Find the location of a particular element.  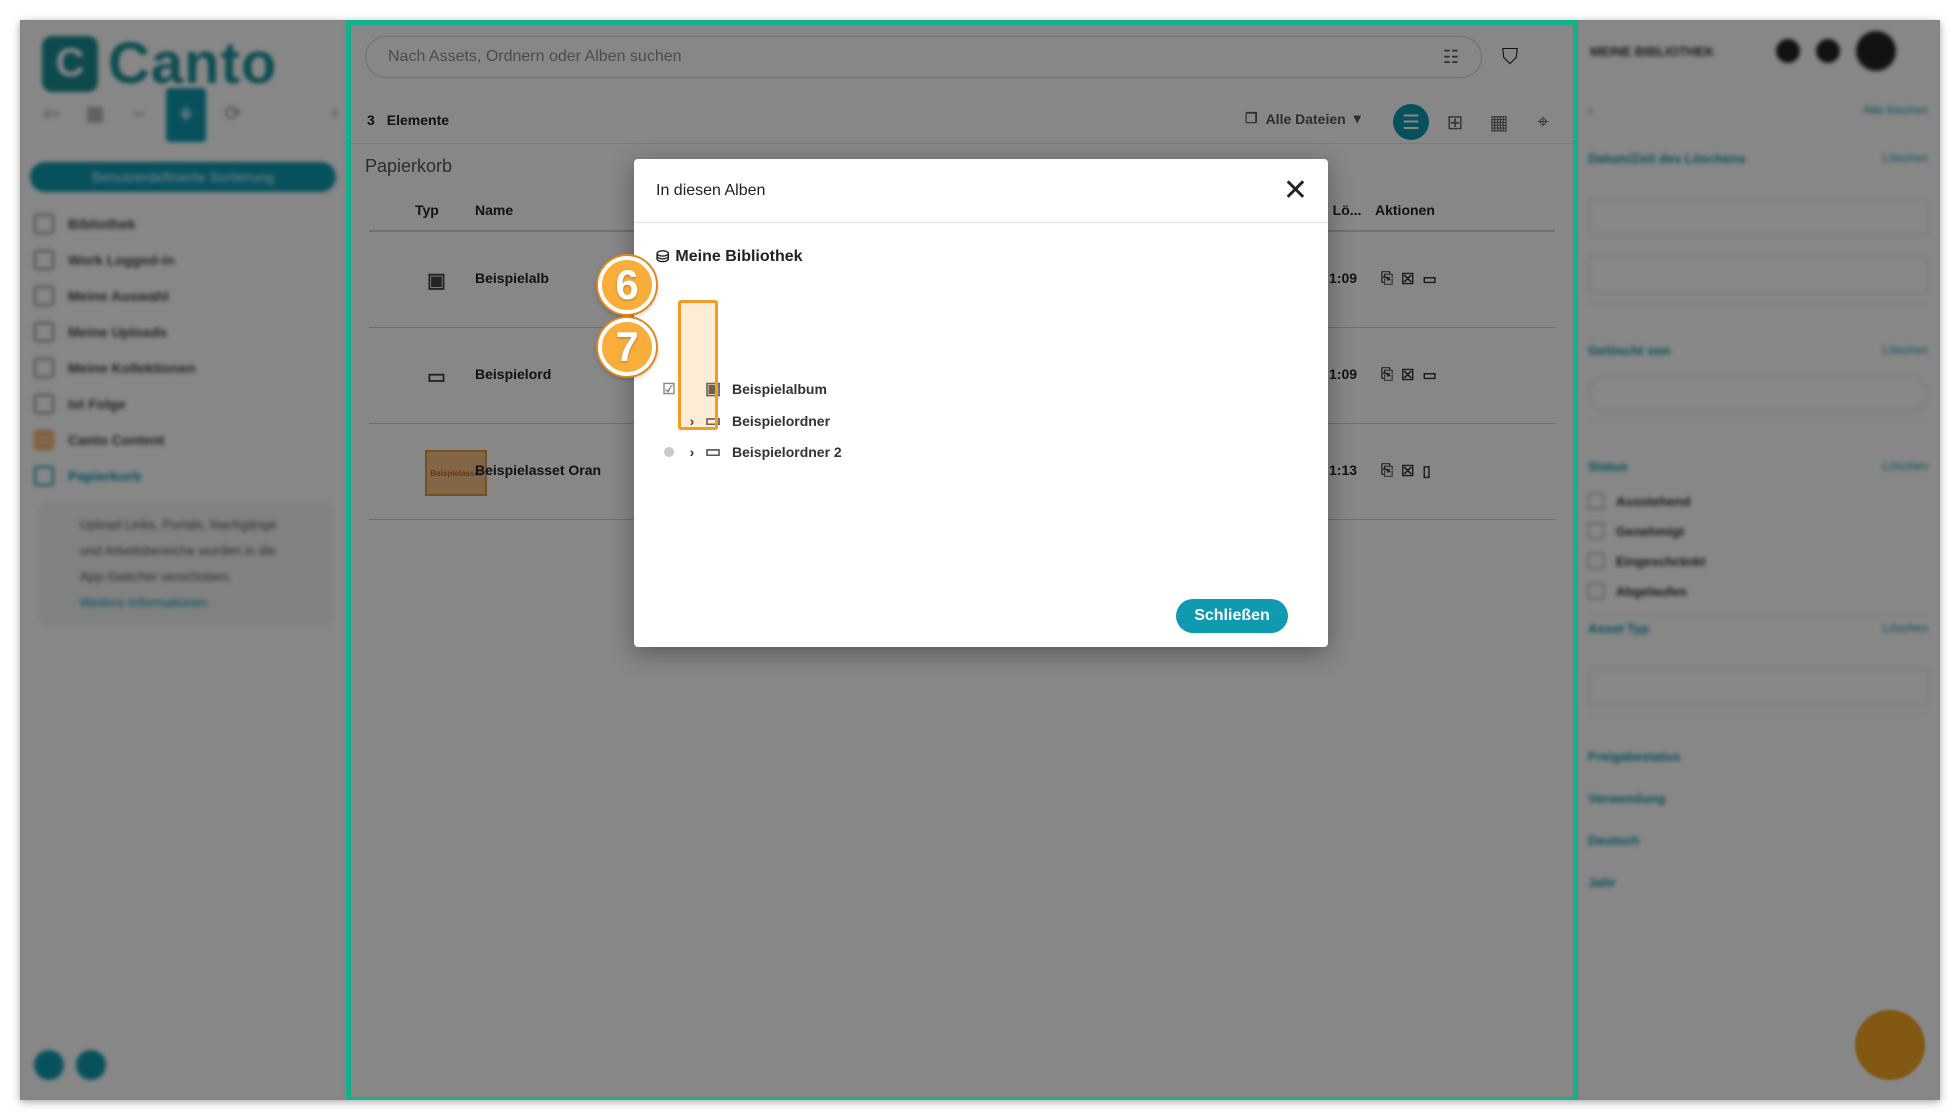

tree-item-label: Beispielordner 2 is located at coordinates (787, 452).